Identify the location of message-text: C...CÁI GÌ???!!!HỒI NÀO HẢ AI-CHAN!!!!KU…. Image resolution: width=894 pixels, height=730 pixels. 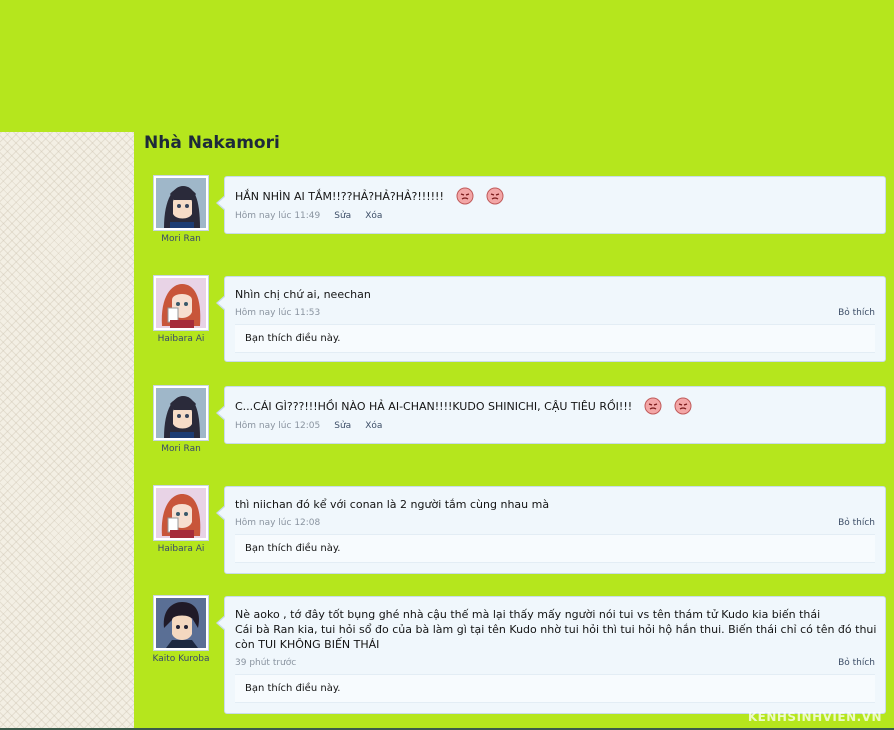
(555, 406).